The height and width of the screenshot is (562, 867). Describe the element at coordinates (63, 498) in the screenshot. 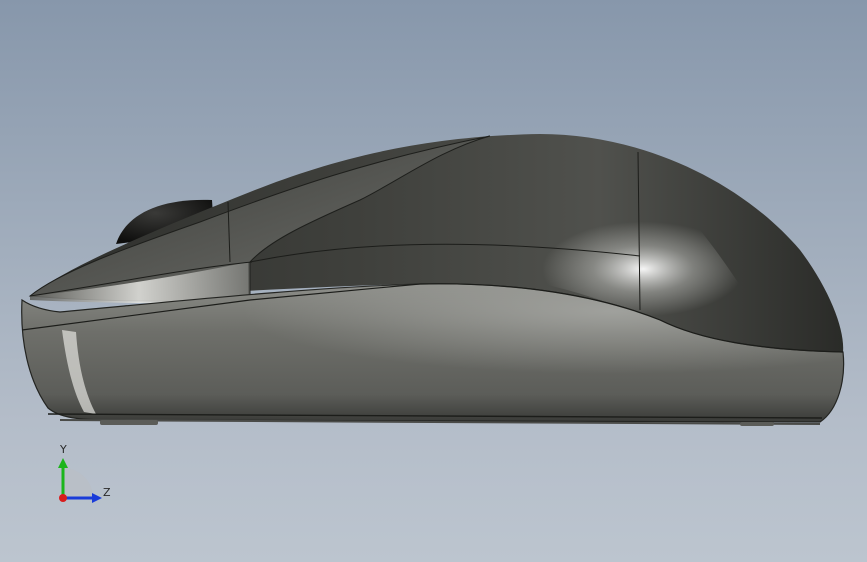

I see `x-axis-dot` at that location.